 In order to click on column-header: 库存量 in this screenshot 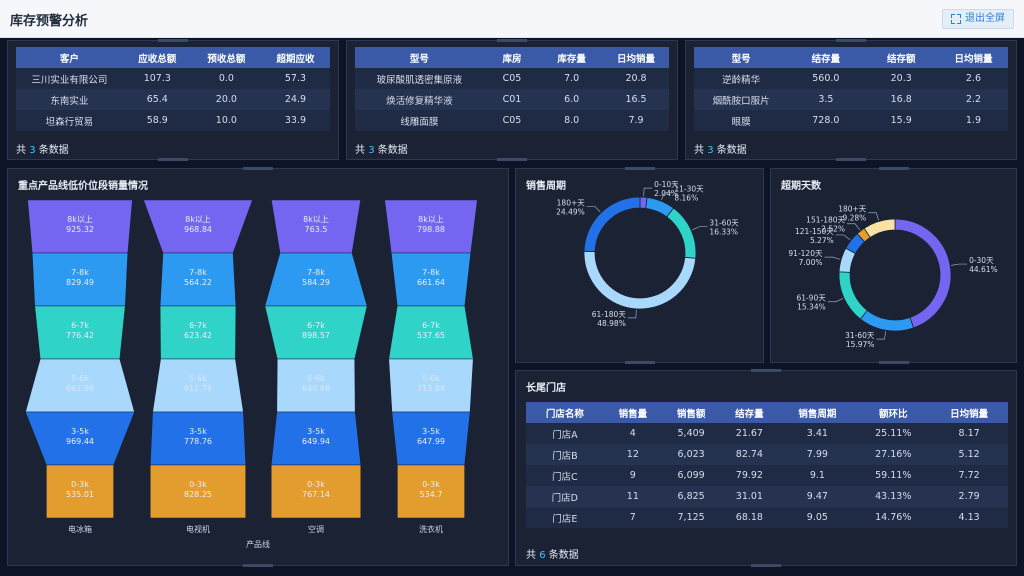, I will do `click(572, 57)`.